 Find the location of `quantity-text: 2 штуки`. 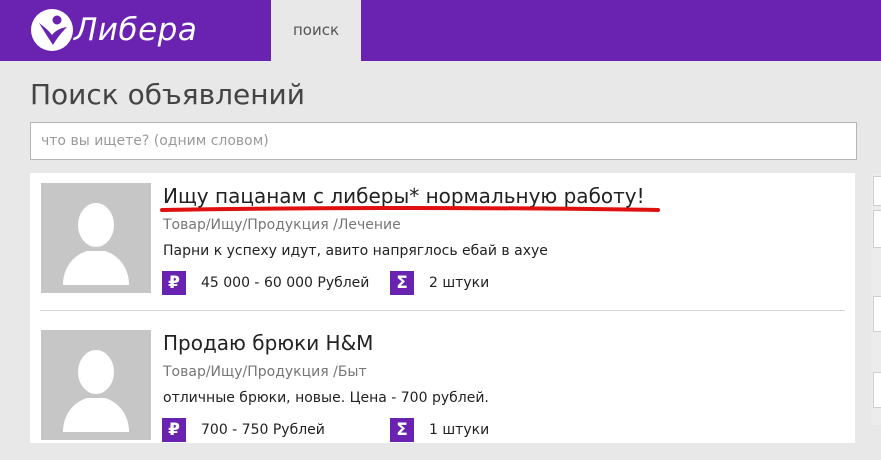

quantity-text: 2 штуки is located at coordinates (459, 283).